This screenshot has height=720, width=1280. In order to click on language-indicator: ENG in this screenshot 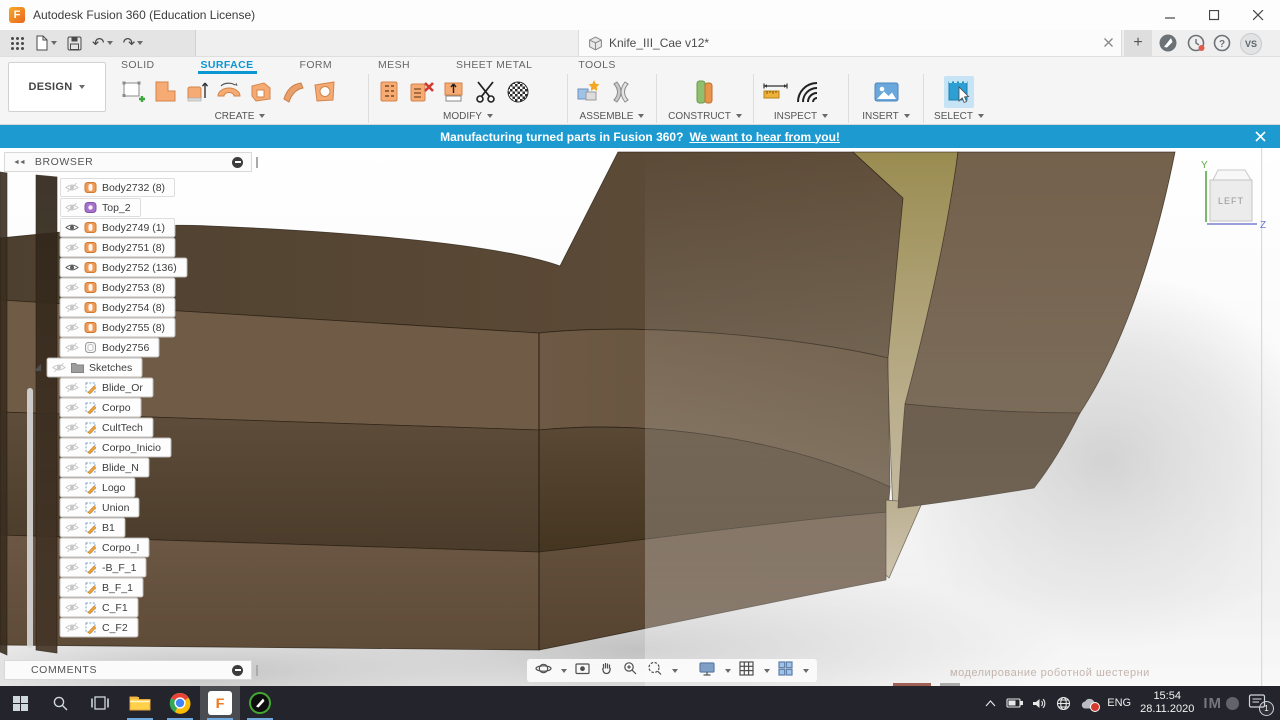, I will do `click(1119, 703)`.